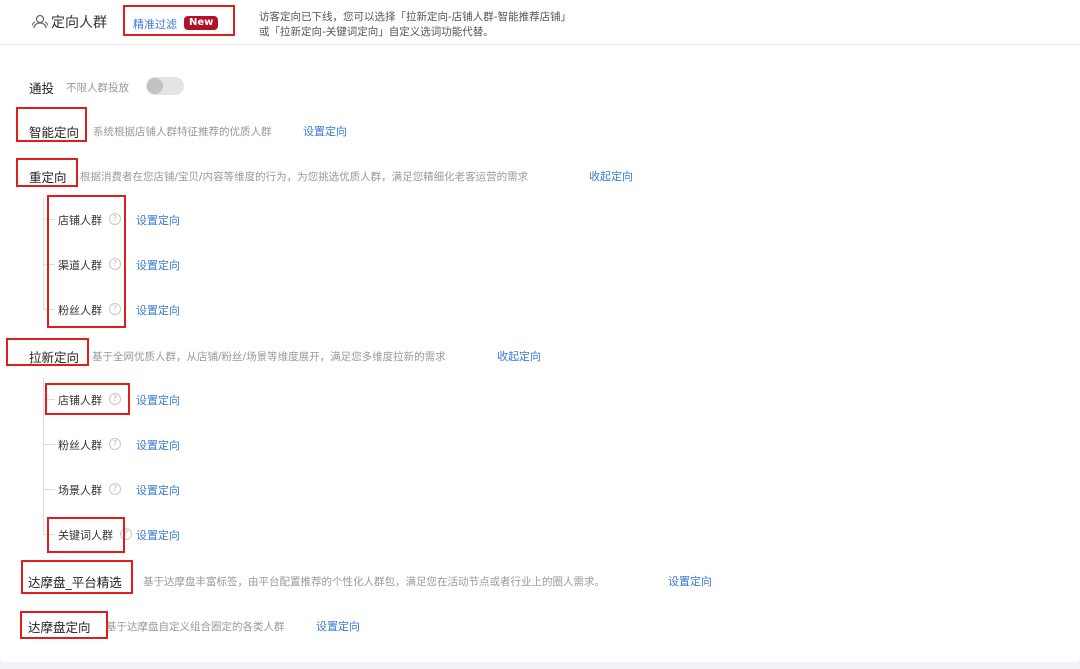  Describe the element at coordinates (80, 265) in the screenshot. I see `retarget-item-channel-label: 渠道人群` at that location.